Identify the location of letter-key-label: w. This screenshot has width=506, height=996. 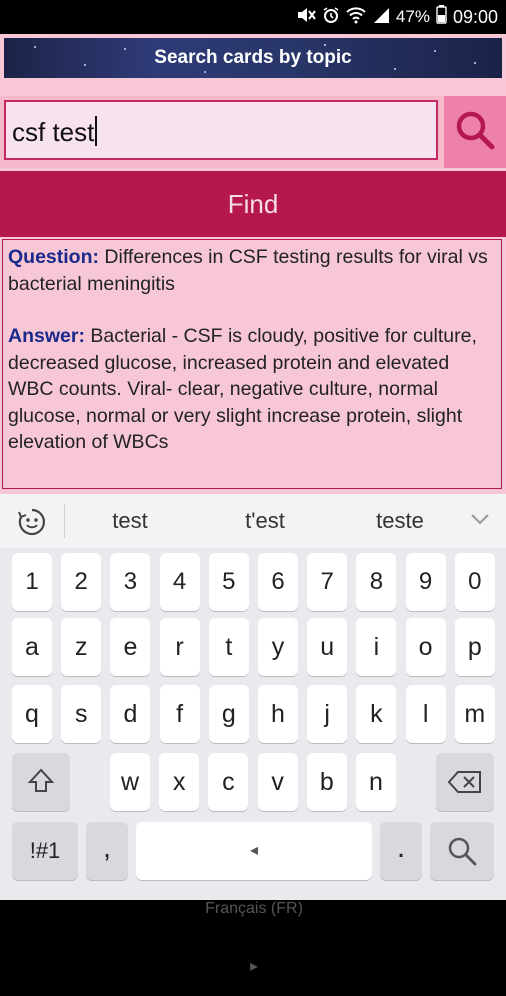
(130, 782).